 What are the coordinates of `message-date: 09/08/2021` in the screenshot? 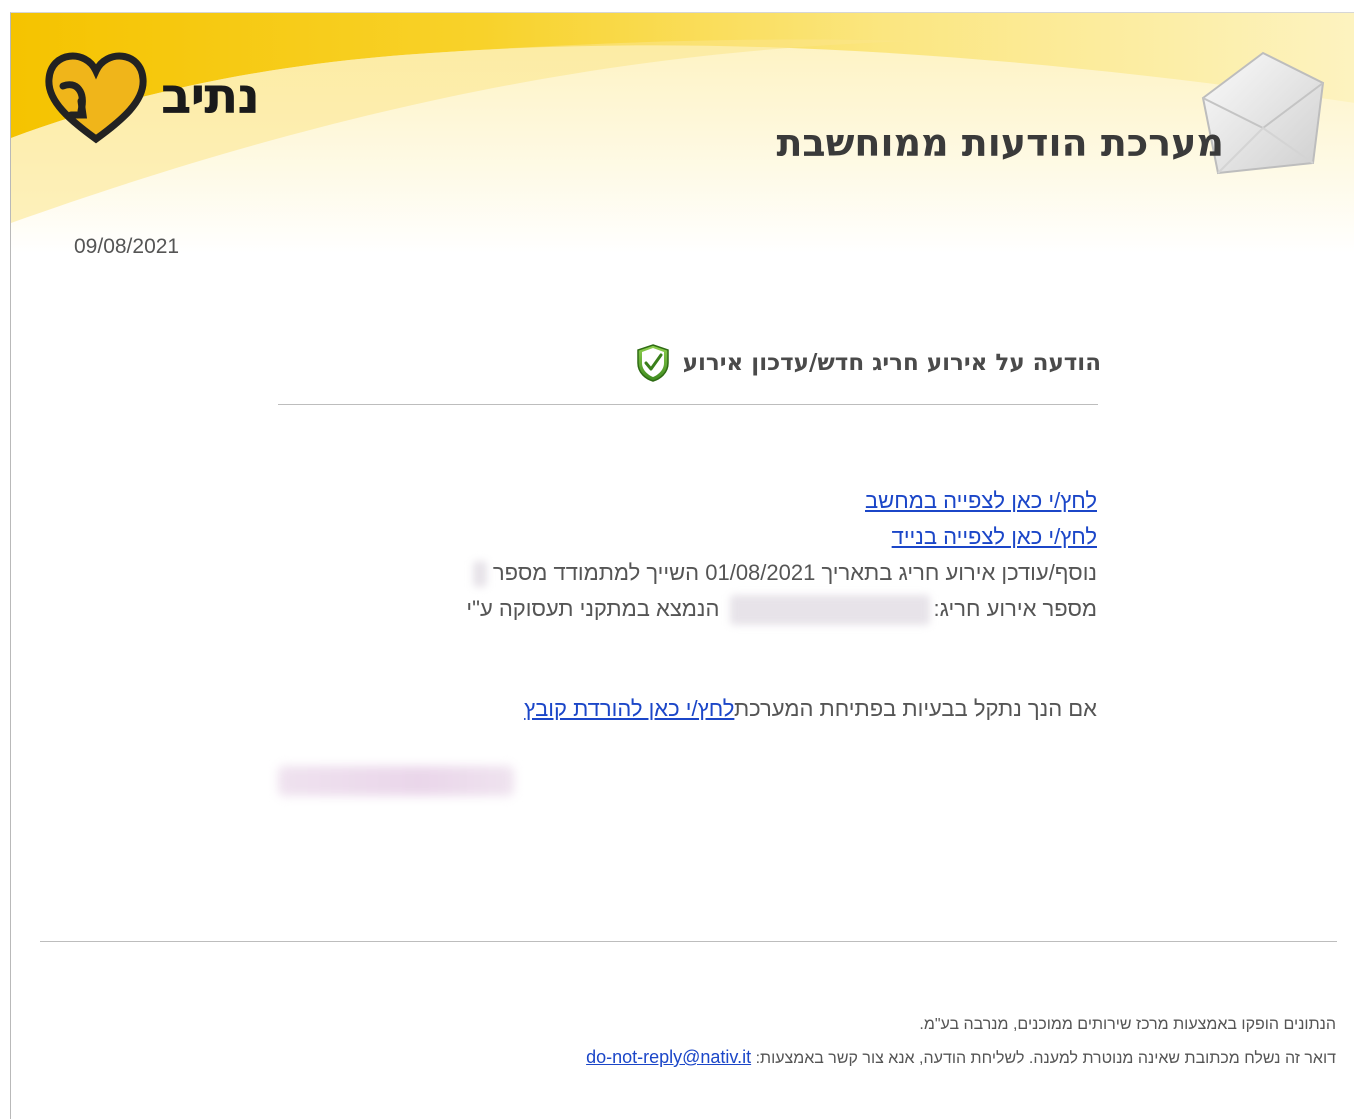 It's located at (127, 246).